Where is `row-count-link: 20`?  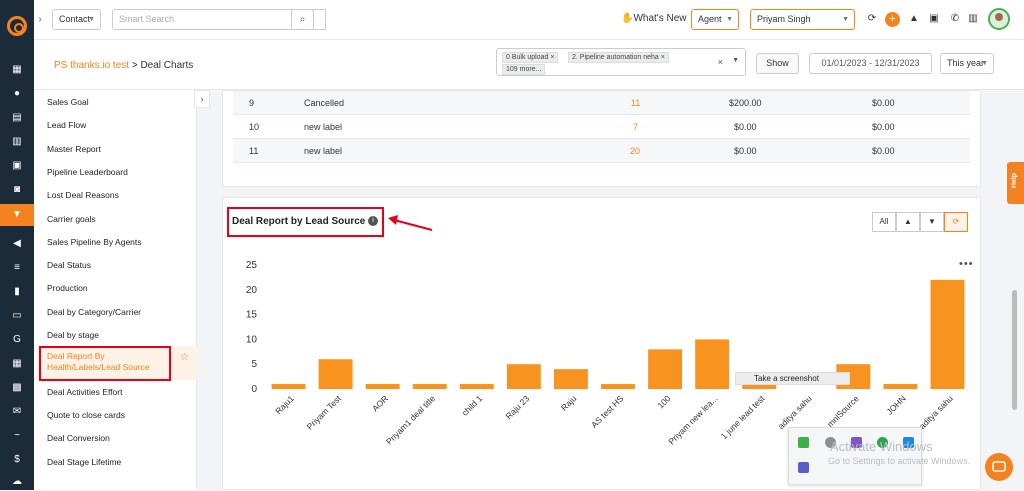 row-count-link: 20 is located at coordinates (635, 151).